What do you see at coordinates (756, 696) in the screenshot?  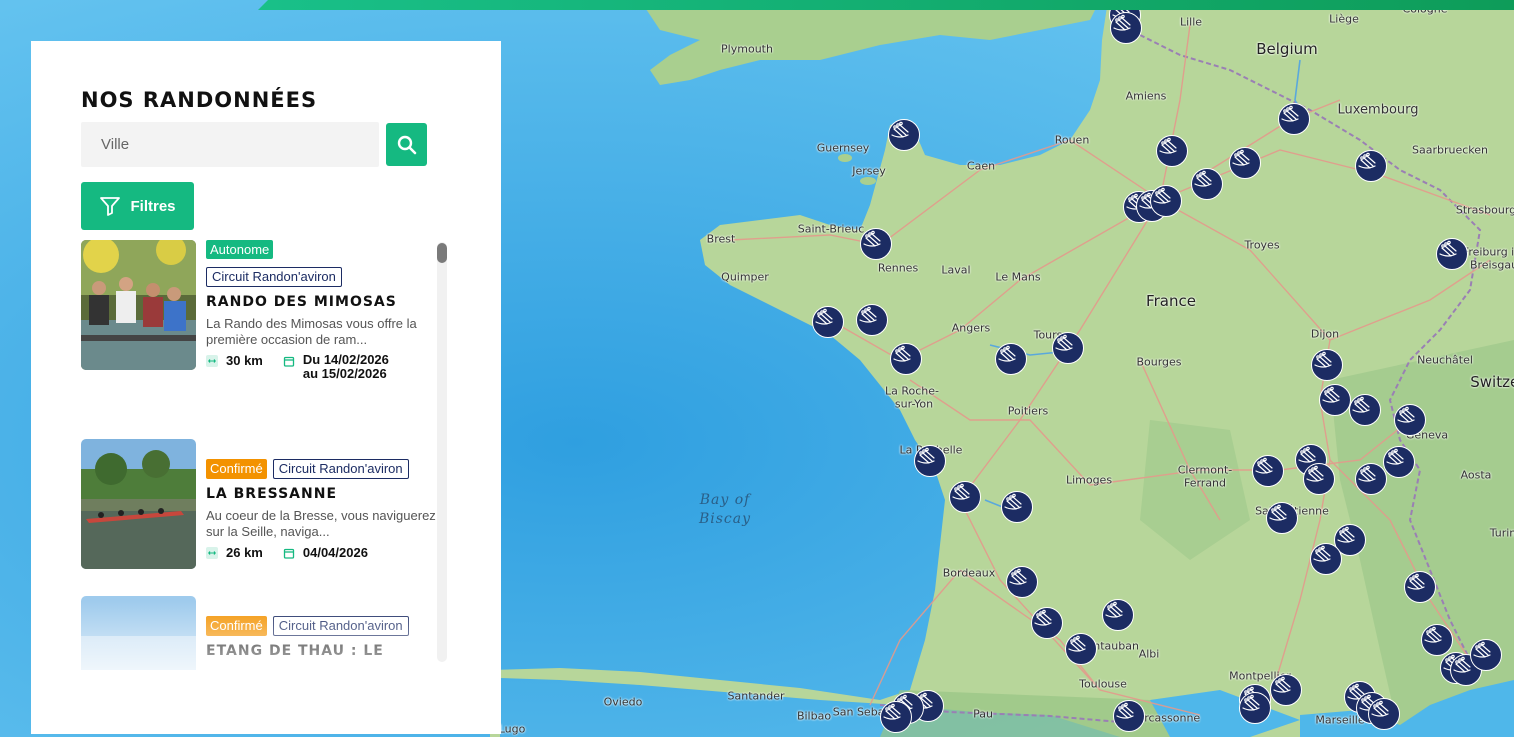 I see `label-santander: Santander` at bounding box center [756, 696].